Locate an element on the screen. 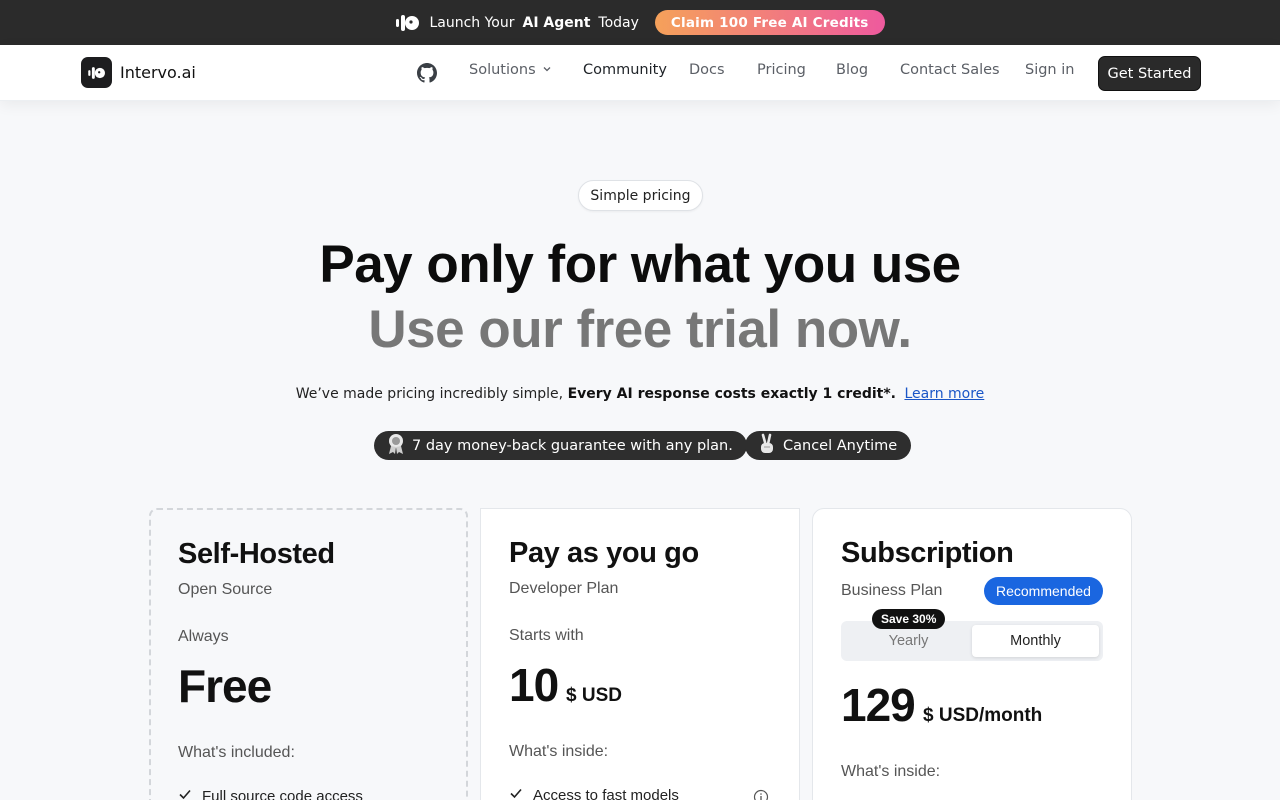 Image resolution: width=1280 pixels, height=800 pixels. payg-price: 10 is located at coordinates (534, 685).